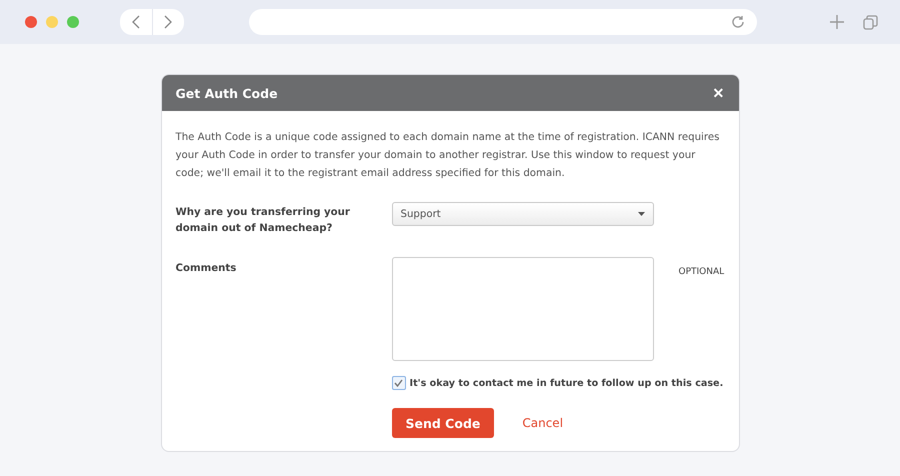 This screenshot has width=900, height=476. I want to click on send-code-button: Send Code, so click(443, 423).